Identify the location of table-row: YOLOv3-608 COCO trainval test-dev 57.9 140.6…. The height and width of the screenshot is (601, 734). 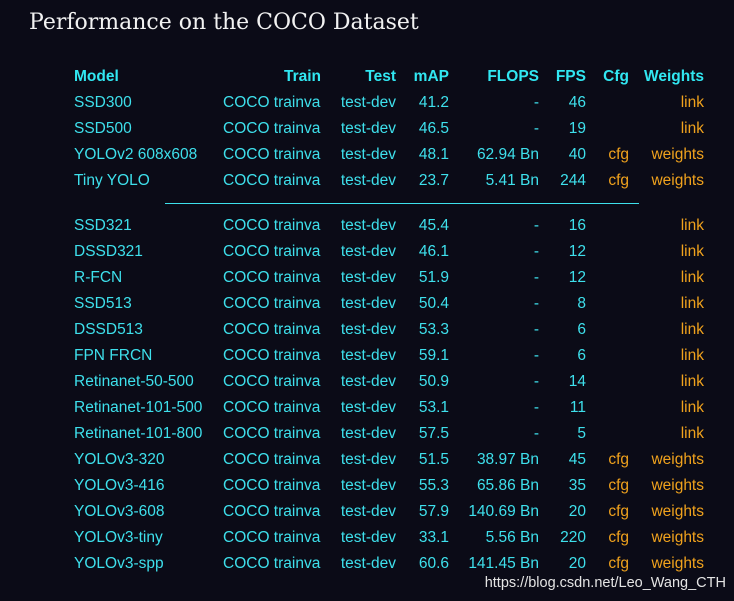
(389, 512).